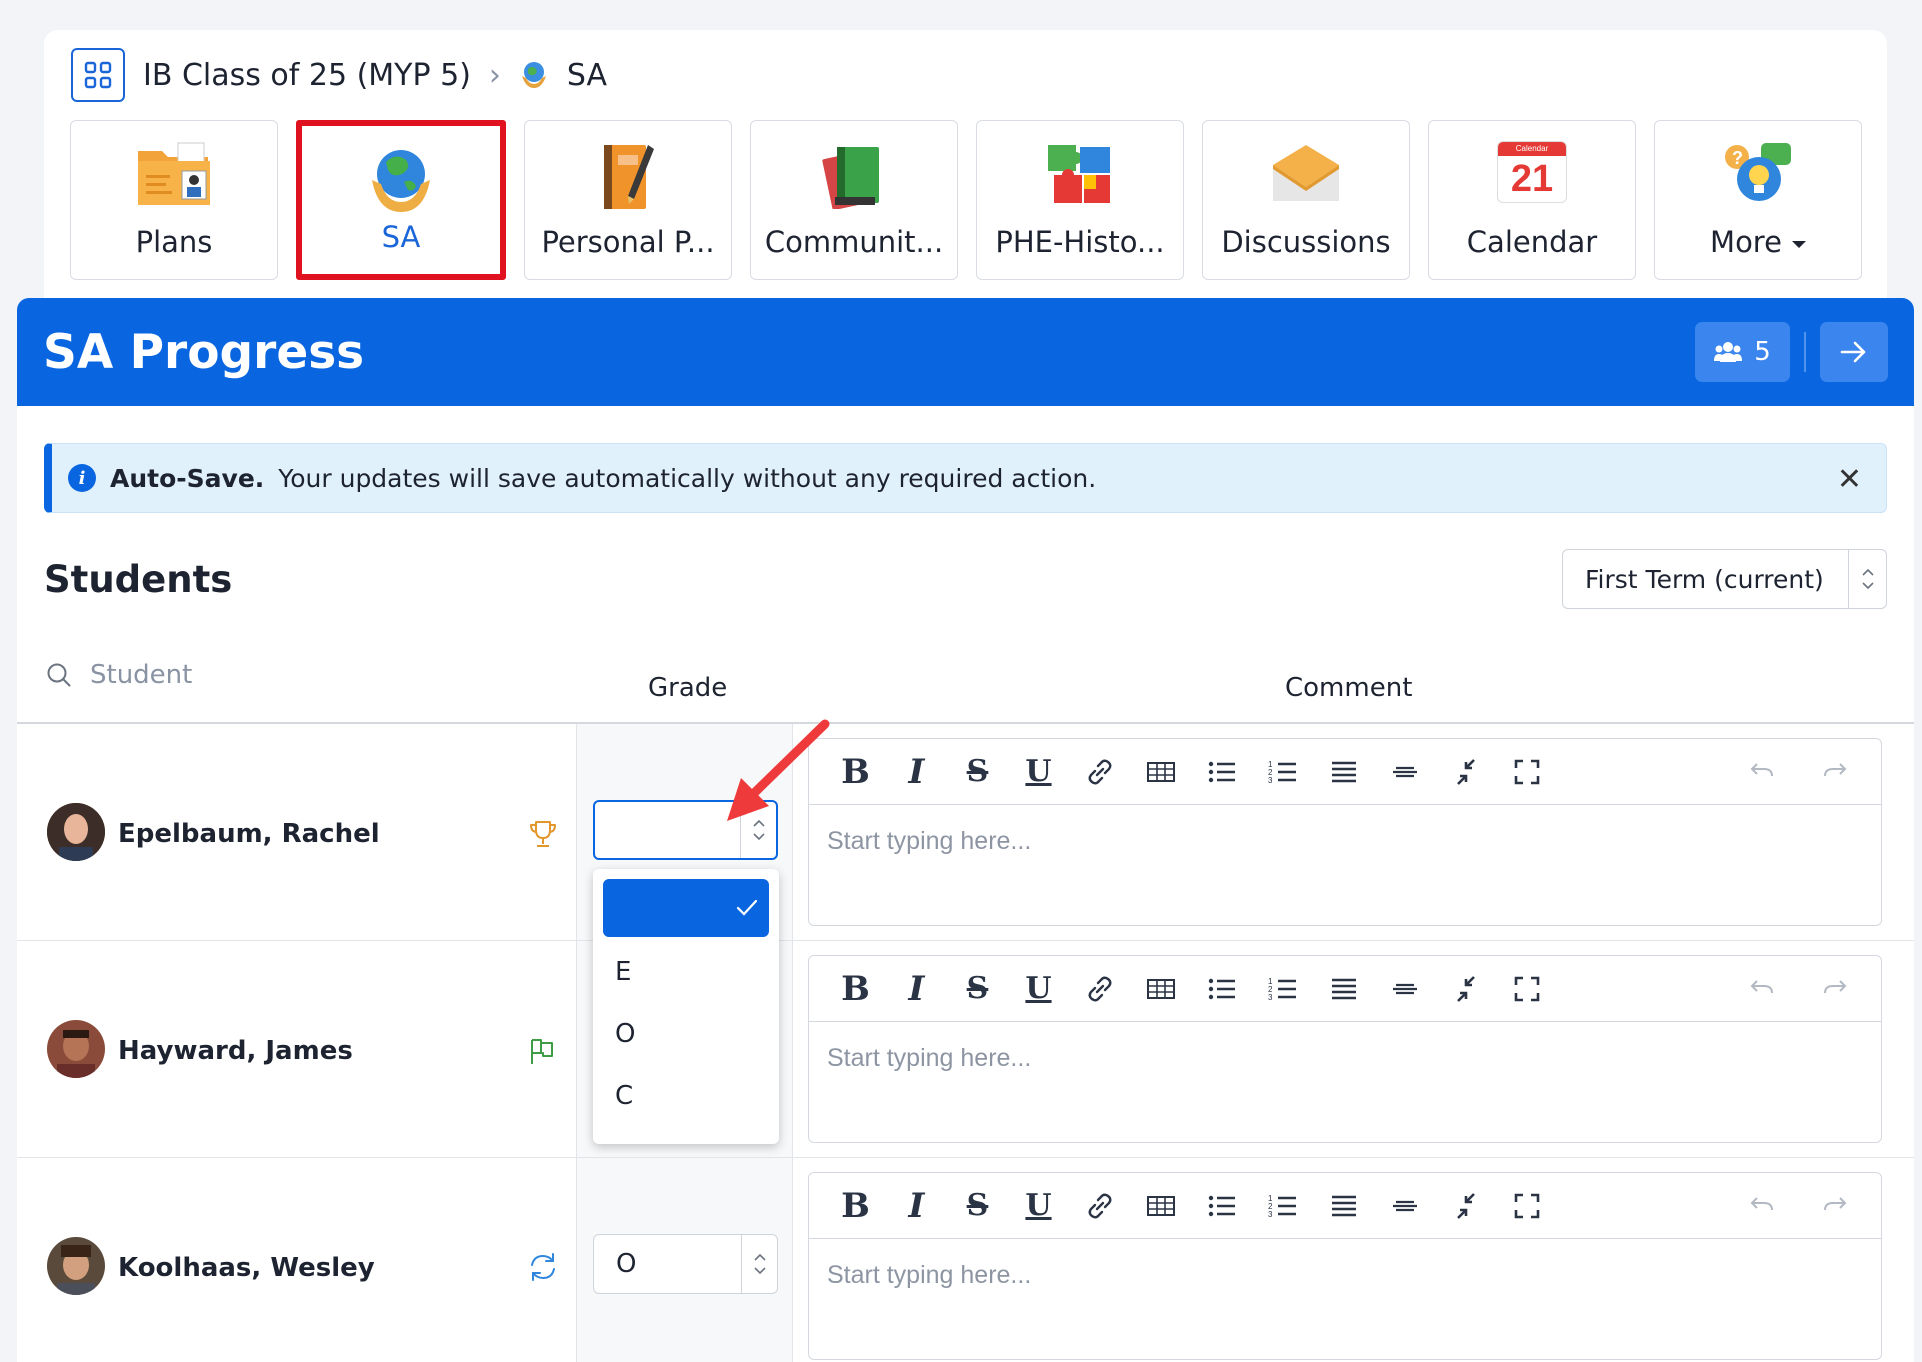  What do you see at coordinates (686, 972) in the screenshot?
I see `grade-option-e: E` at bounding box center [686, 972].